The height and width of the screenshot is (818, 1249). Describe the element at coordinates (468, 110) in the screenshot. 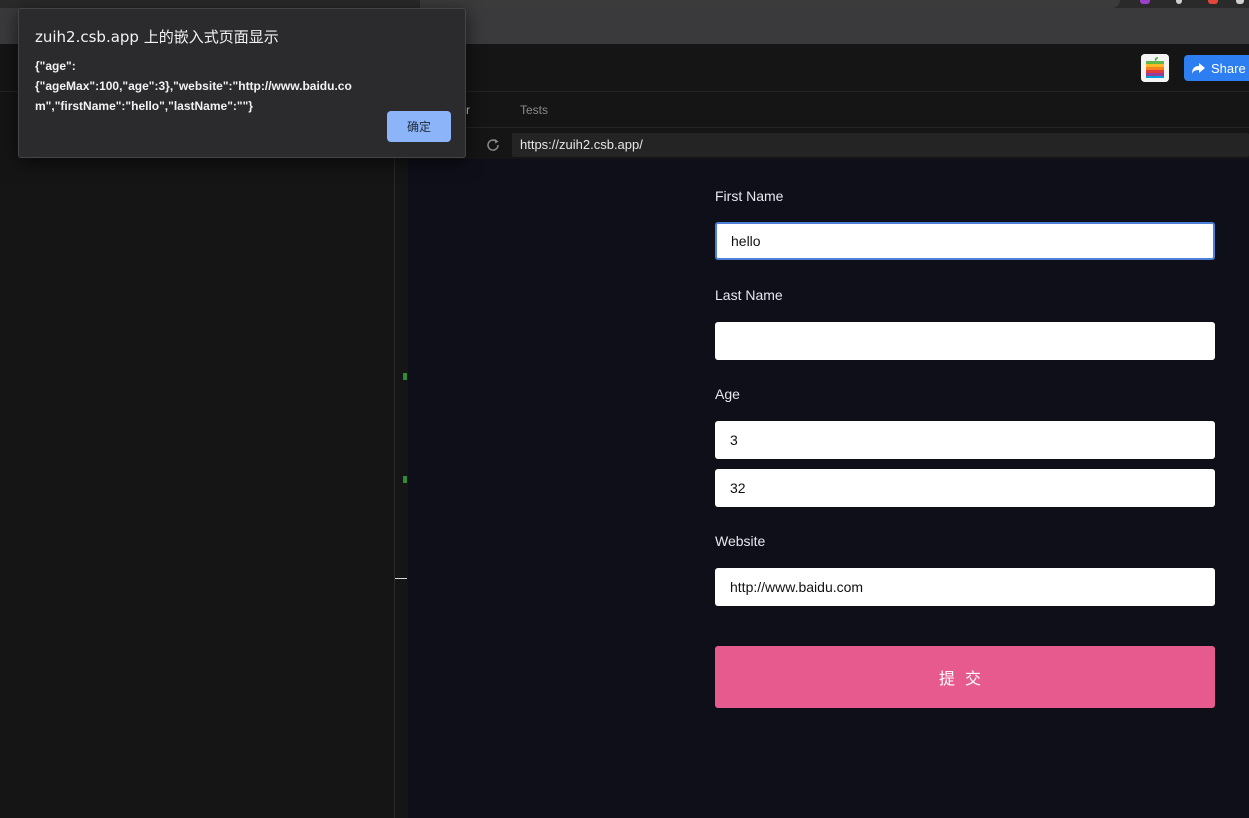

I see `tab-browser: r` at that location.